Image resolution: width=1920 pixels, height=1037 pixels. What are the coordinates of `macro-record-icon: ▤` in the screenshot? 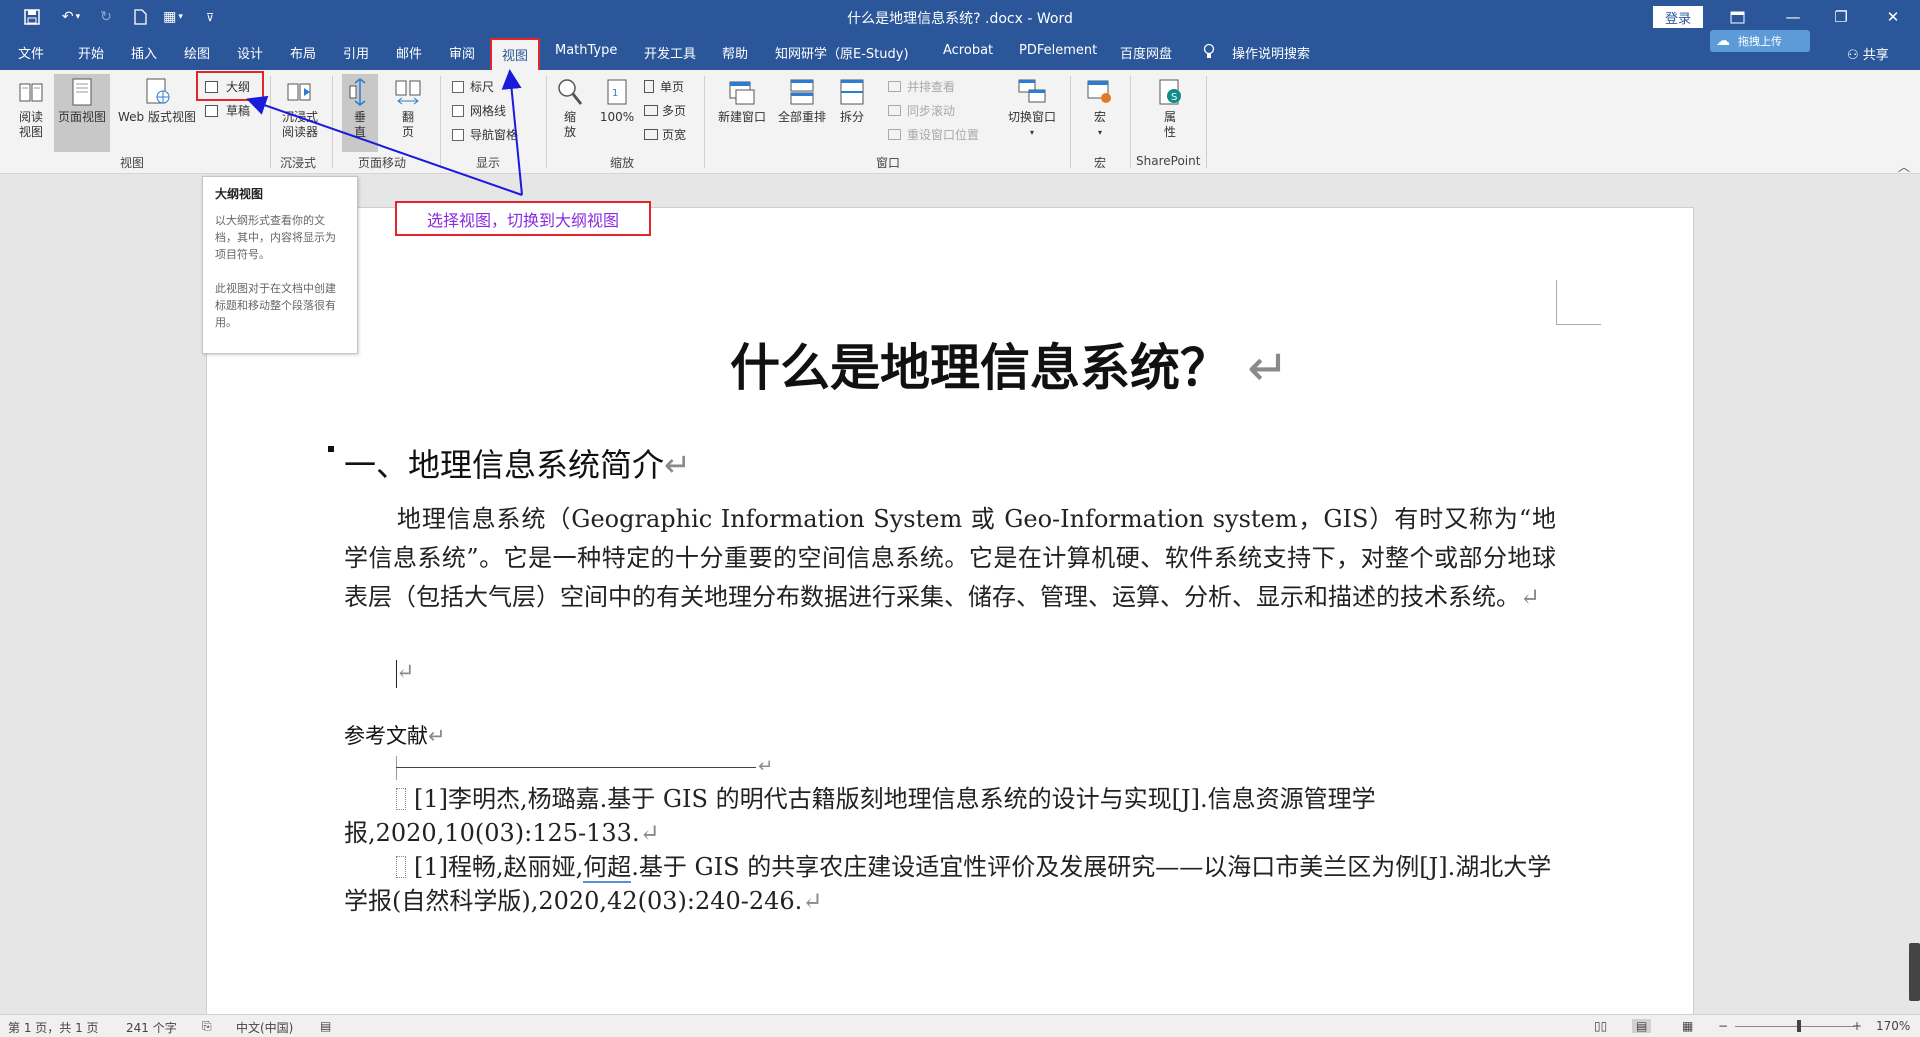 It's located at (325, 1026).